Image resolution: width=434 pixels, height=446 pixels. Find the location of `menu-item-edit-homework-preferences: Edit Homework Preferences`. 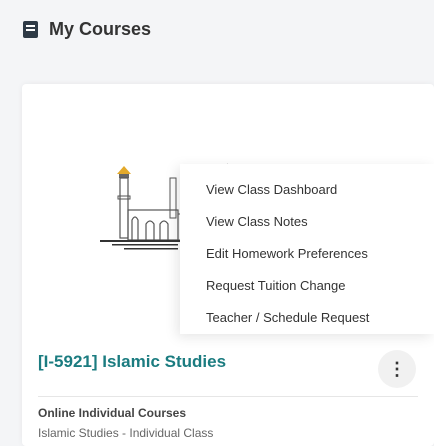

menu-item-edit-homework-preferences: Edit Homework Preferences is located at coordinates (307, 254).